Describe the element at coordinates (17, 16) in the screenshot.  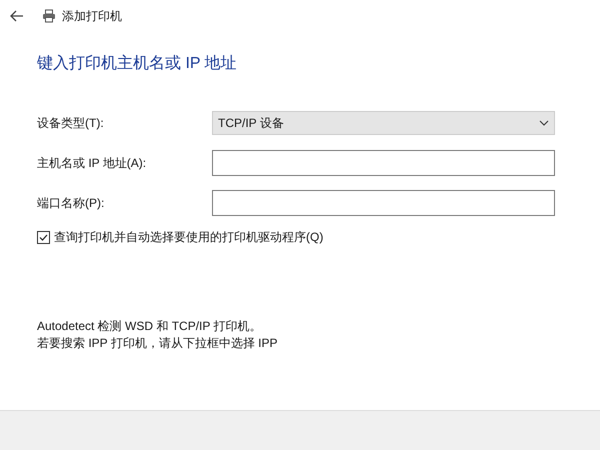
I see `back-arrow-icon` at that location.